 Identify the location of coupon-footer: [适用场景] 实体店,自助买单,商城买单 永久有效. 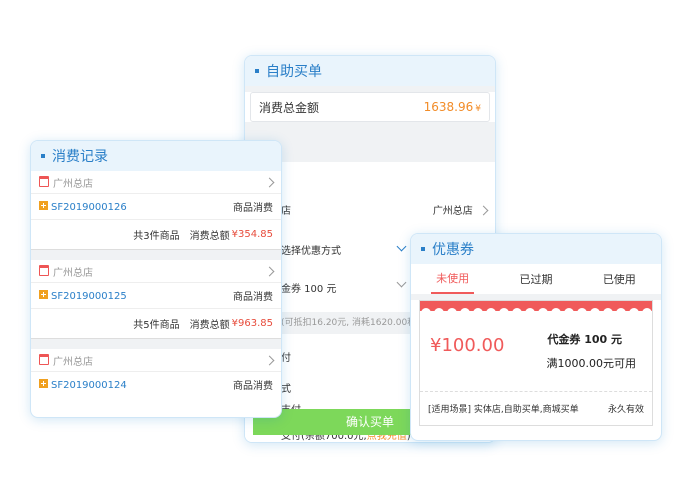
(536, 407).